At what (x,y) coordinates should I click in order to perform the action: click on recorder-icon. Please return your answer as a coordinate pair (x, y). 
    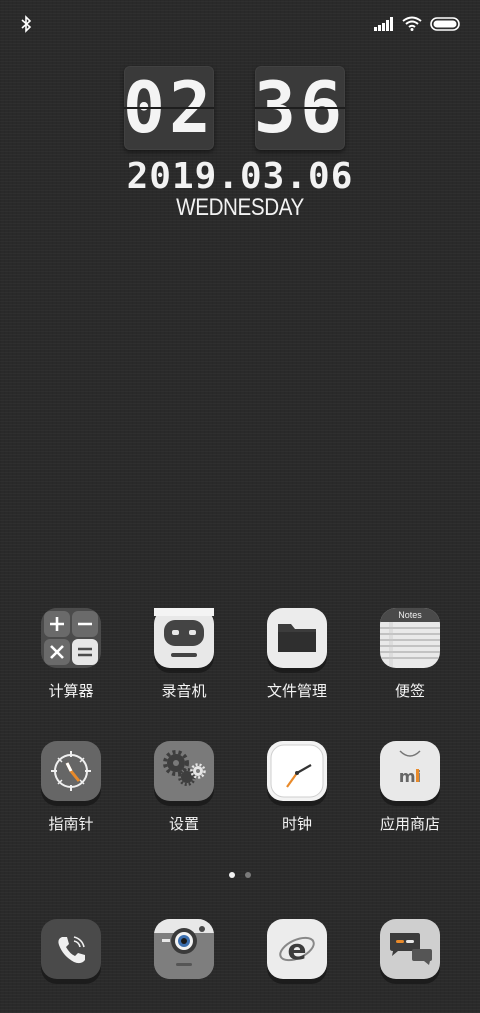
    Looking at the image, I should click on (184, 640).